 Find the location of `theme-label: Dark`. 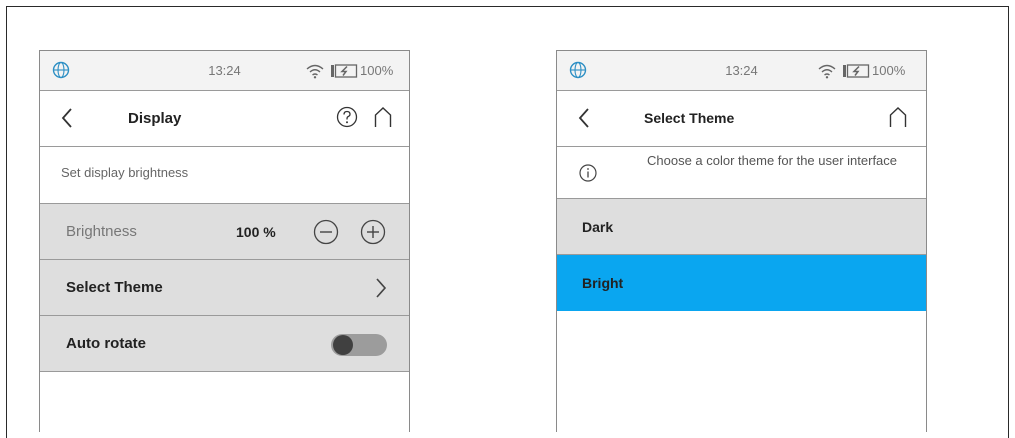

theme-label: Dark is located at coordinates (598, 227).